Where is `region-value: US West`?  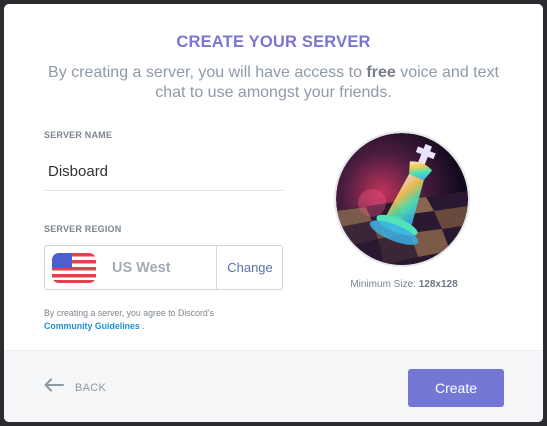 region-value: US West is located at coordinates (141, 268).